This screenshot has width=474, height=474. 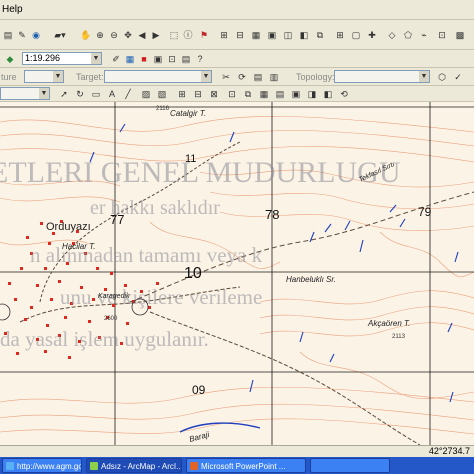 I want to click on command-line-icon: ▣, so click(x=158, y=59).